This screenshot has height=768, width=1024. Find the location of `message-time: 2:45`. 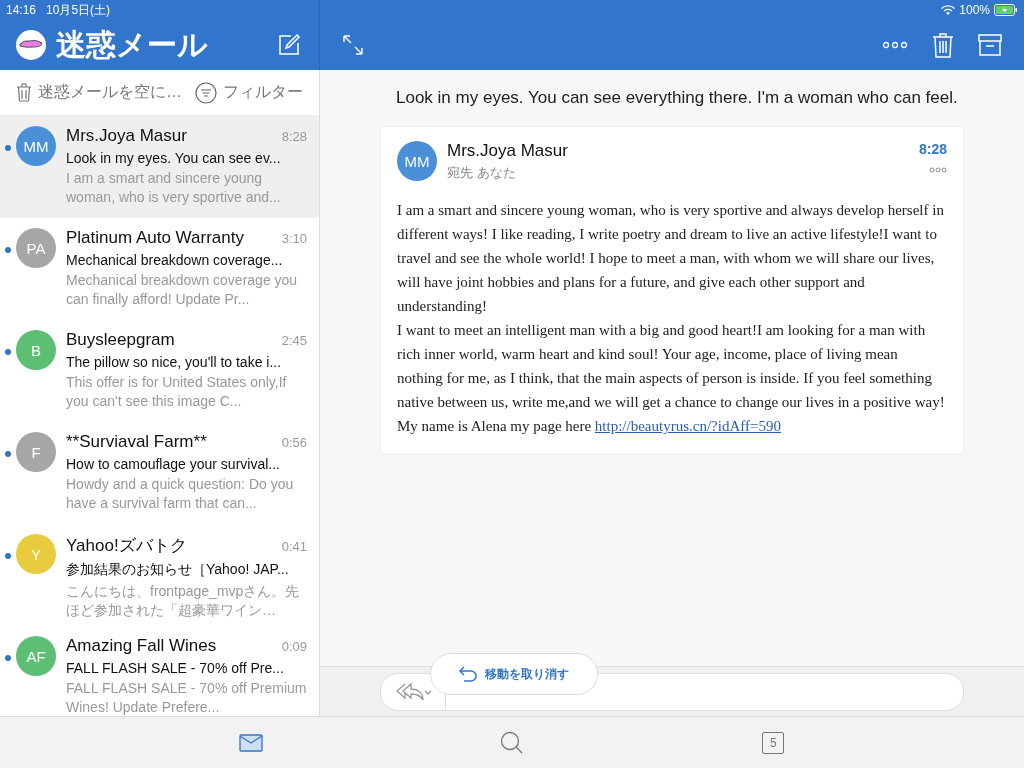

message-time: 2:45 is located at coordinates (294, 340).